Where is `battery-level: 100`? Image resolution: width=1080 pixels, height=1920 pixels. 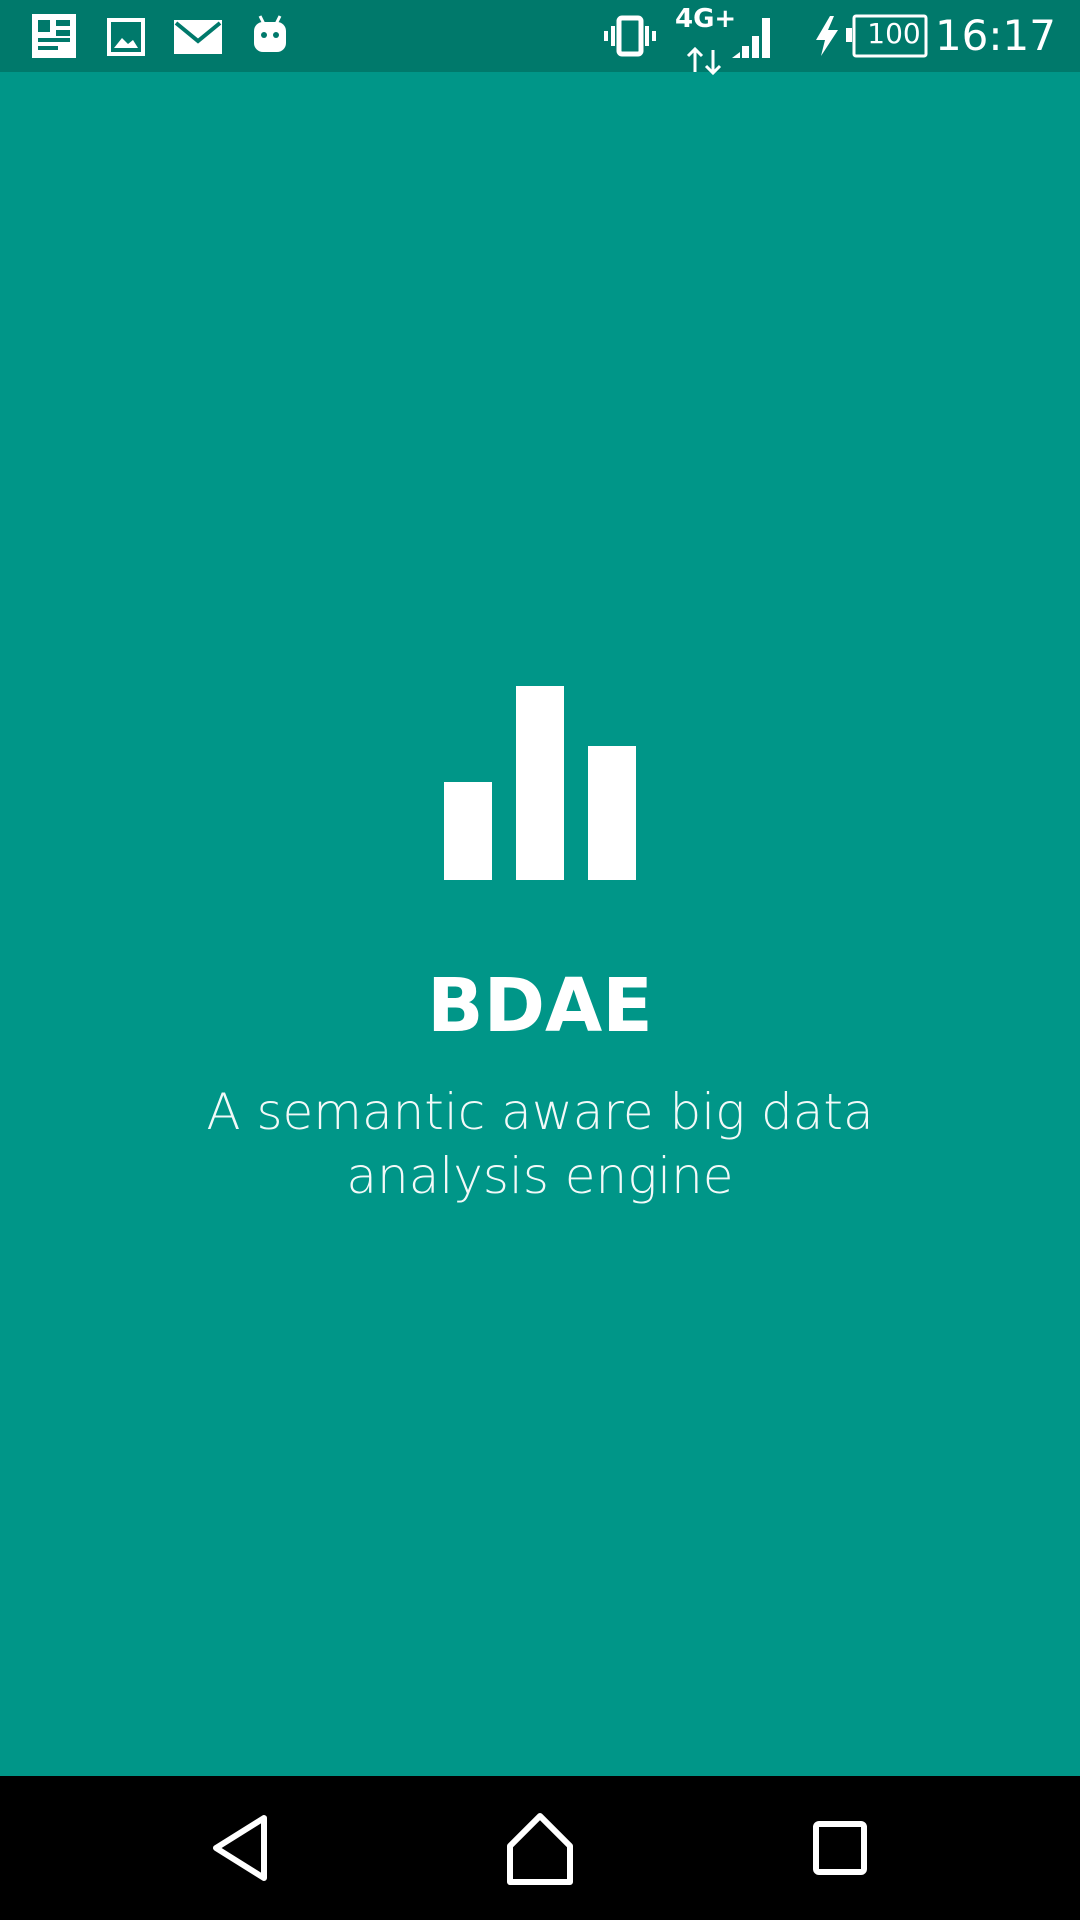
battery-level: 100 is located at coordinates (894, 33).